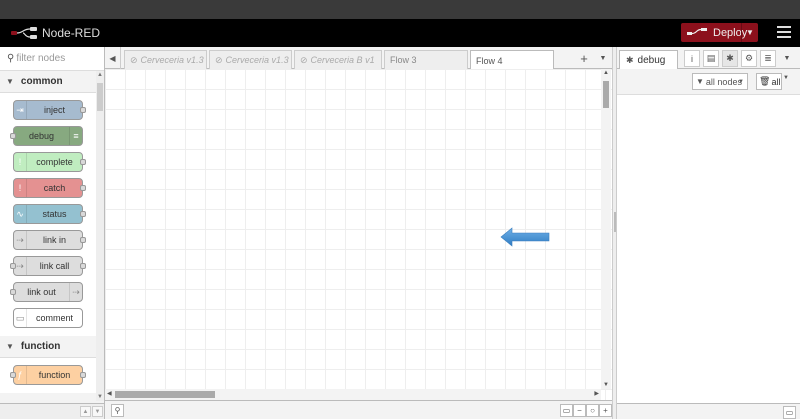  I want to click on palette-node-label: complete, so click(54, 162).